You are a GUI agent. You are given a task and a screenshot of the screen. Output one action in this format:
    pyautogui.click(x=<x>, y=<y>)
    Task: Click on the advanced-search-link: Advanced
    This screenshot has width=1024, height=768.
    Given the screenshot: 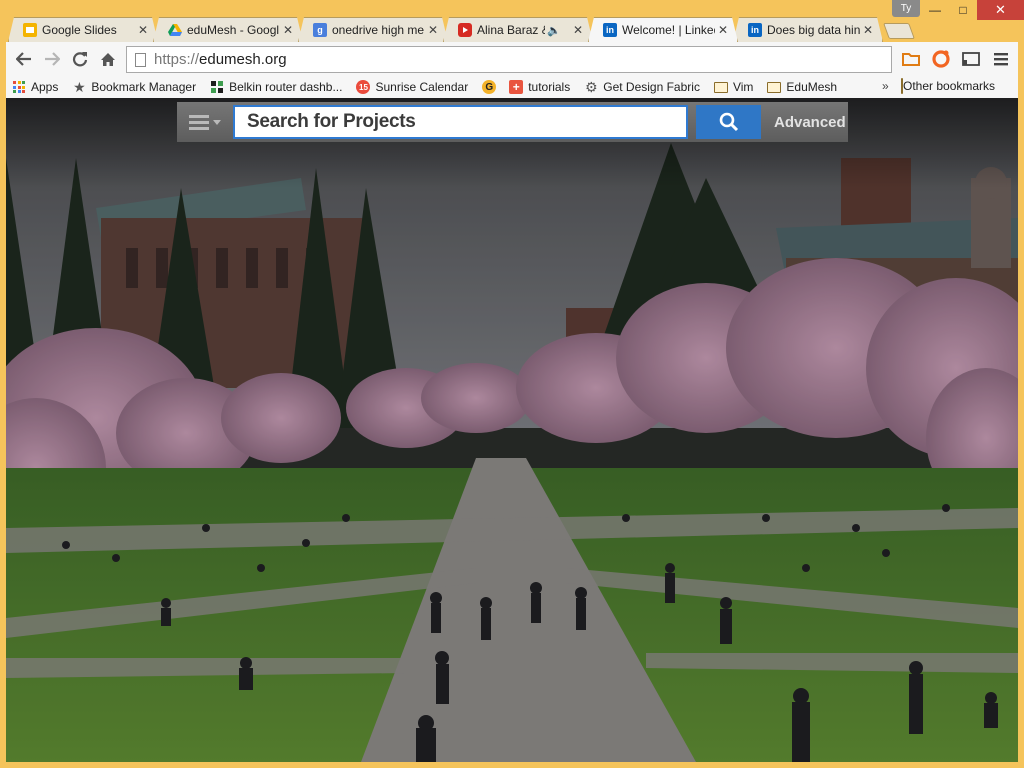 What is the action you would take?
    pyautogui.click(x=810, y=122)
    